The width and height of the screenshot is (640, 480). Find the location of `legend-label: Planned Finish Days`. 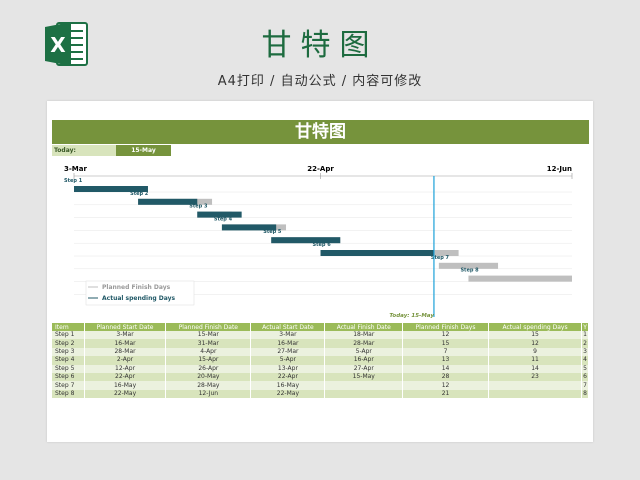

legend-label: Planned Finish Days is located at coordinates (136, 287).